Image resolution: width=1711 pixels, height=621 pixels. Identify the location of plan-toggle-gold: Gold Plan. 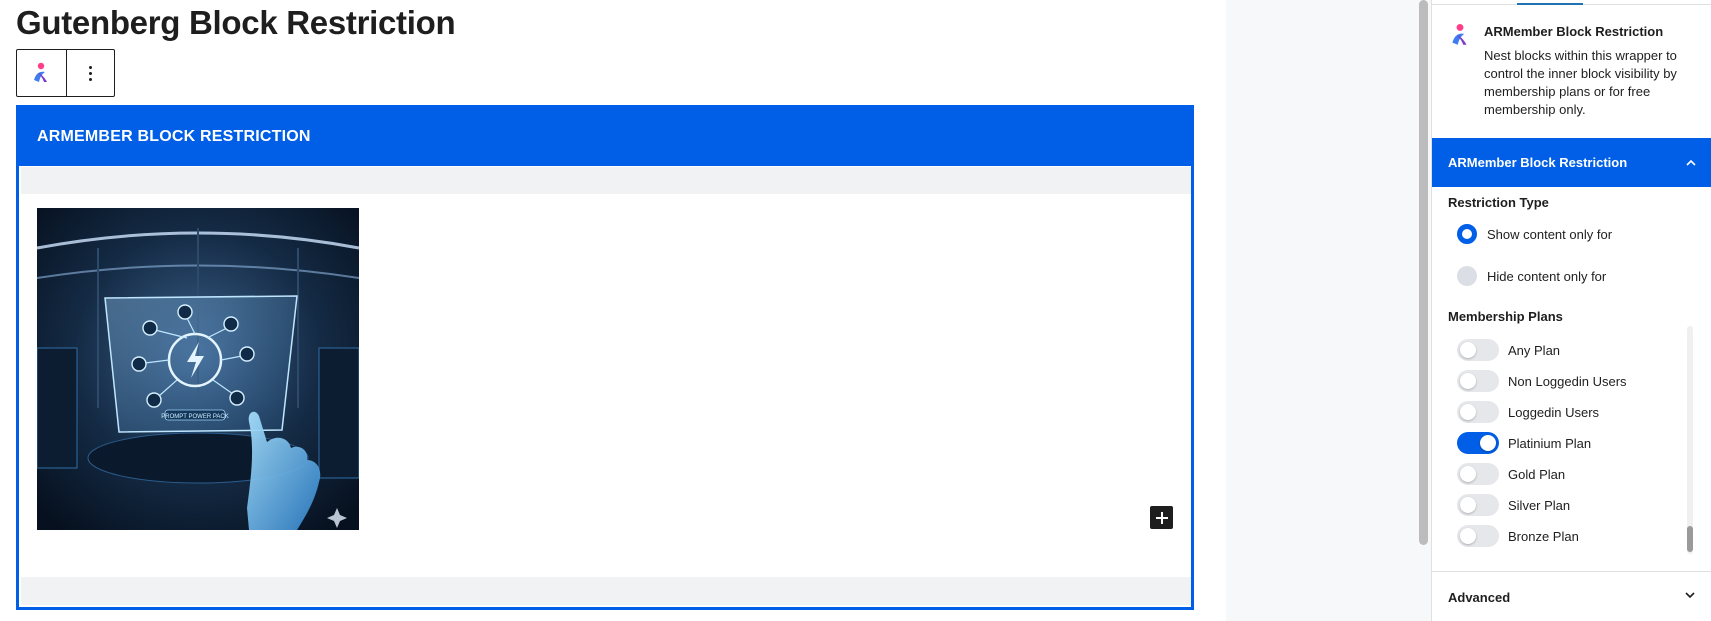
(1511, 474).